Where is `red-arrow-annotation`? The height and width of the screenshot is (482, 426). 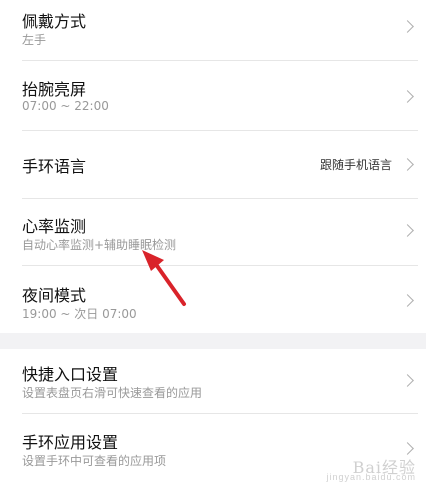 red-arrow-annotation is located at coordinates (164, 278).